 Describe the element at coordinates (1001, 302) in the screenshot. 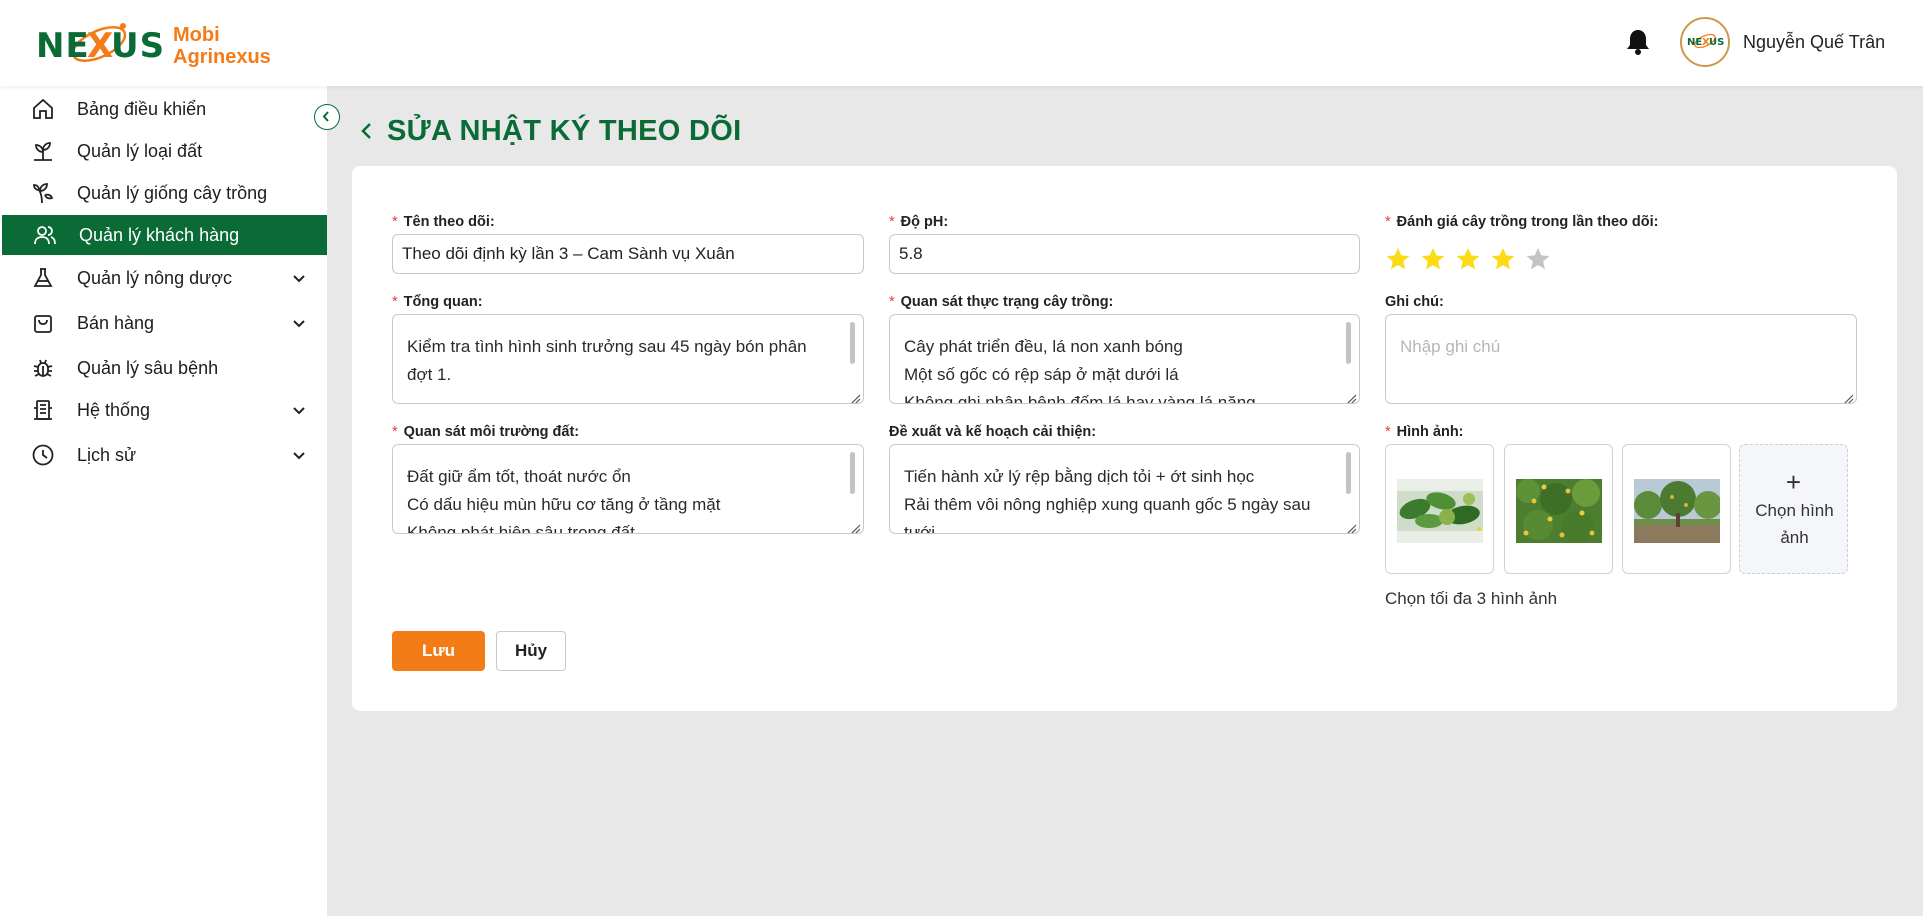

I see `crop-observation-label: * Quan sát thực trạng cây trồng:` at that location.